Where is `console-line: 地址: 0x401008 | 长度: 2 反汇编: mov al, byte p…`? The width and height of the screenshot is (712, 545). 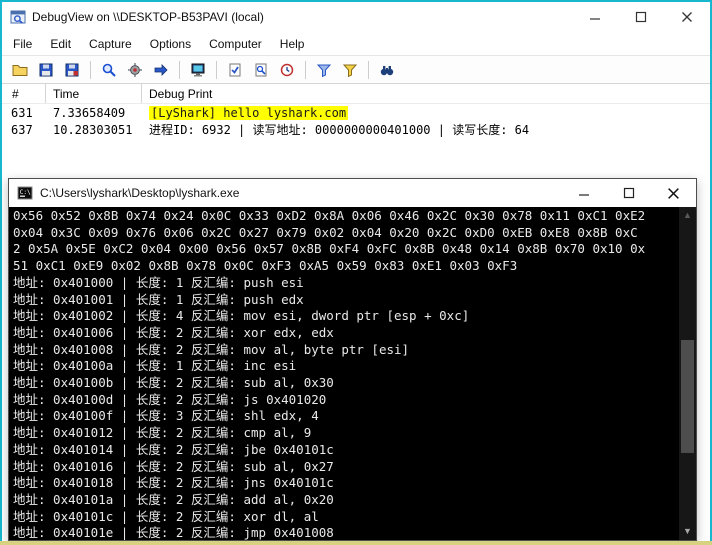 console-line: 地址: 0x401008 | 长度: 2 反汇编: mov al, byte p… is located at coordinates (211, 349).